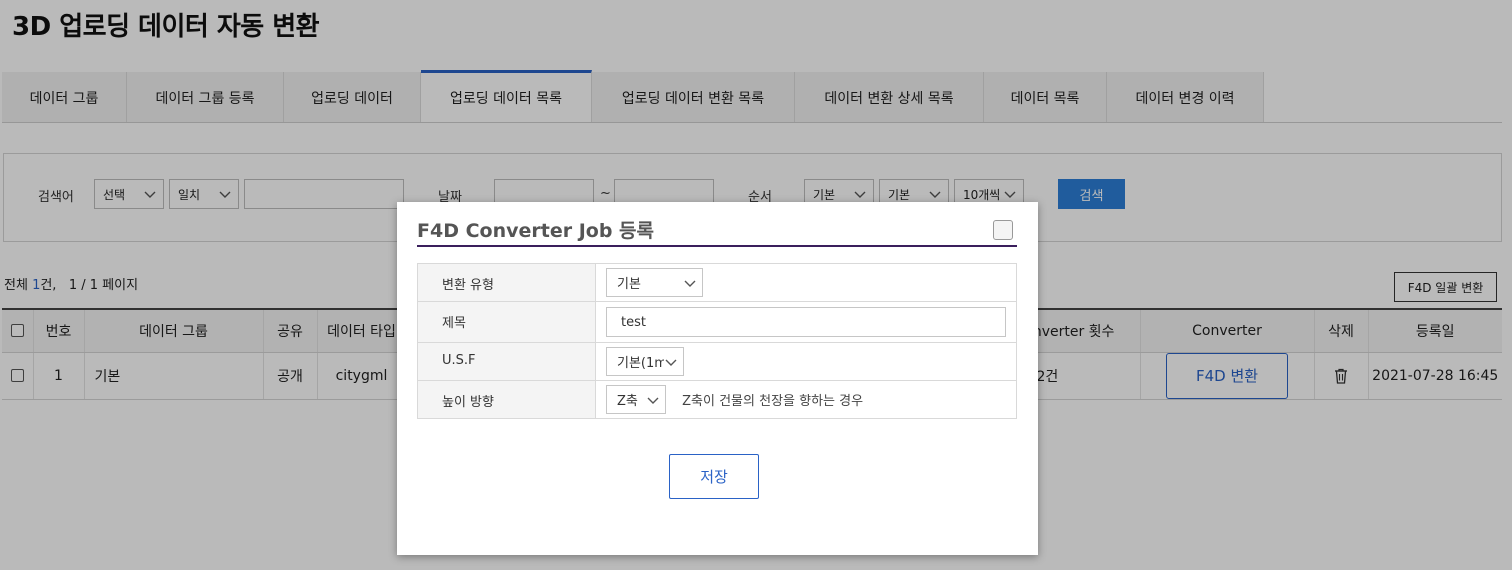 The height and width of the screenshot is (570, 1512). What do you see at coordinates (773, 401) in the screenshot?
I see `height-direction-hint: Z축이 건물의 천장을 향하는 경우` at bounding box center [773, 401].